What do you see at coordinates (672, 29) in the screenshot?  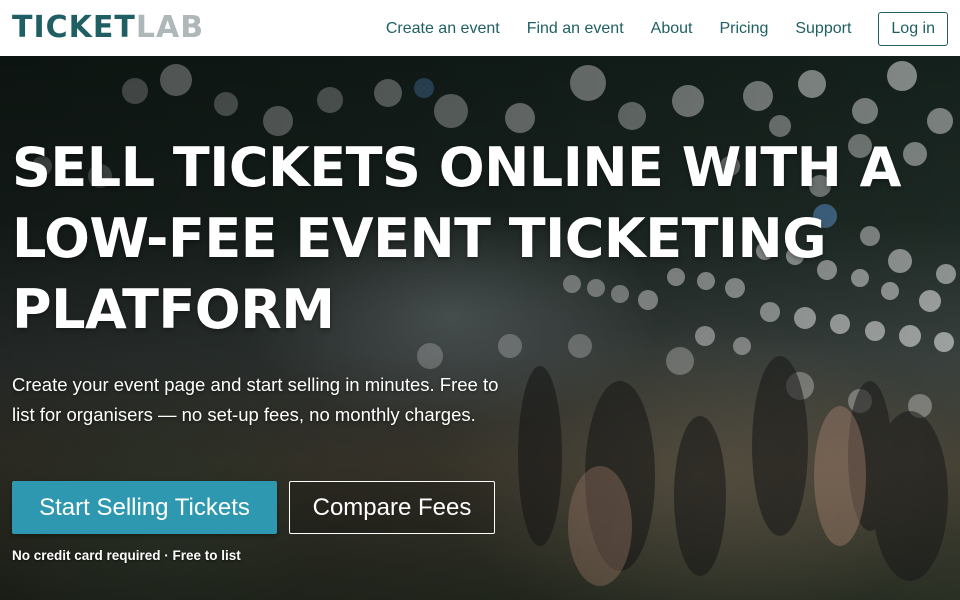 I see `nav-link-about: About` at bounding box center [672, 29].